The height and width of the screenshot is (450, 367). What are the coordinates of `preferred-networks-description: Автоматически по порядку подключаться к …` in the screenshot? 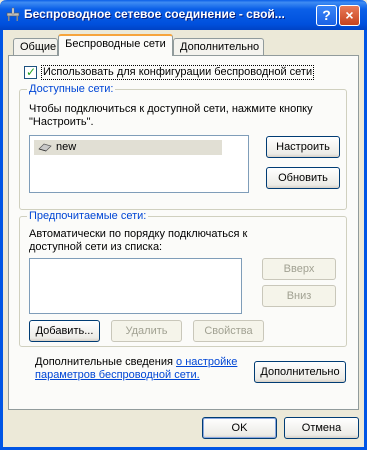 It's located at (138, 240).